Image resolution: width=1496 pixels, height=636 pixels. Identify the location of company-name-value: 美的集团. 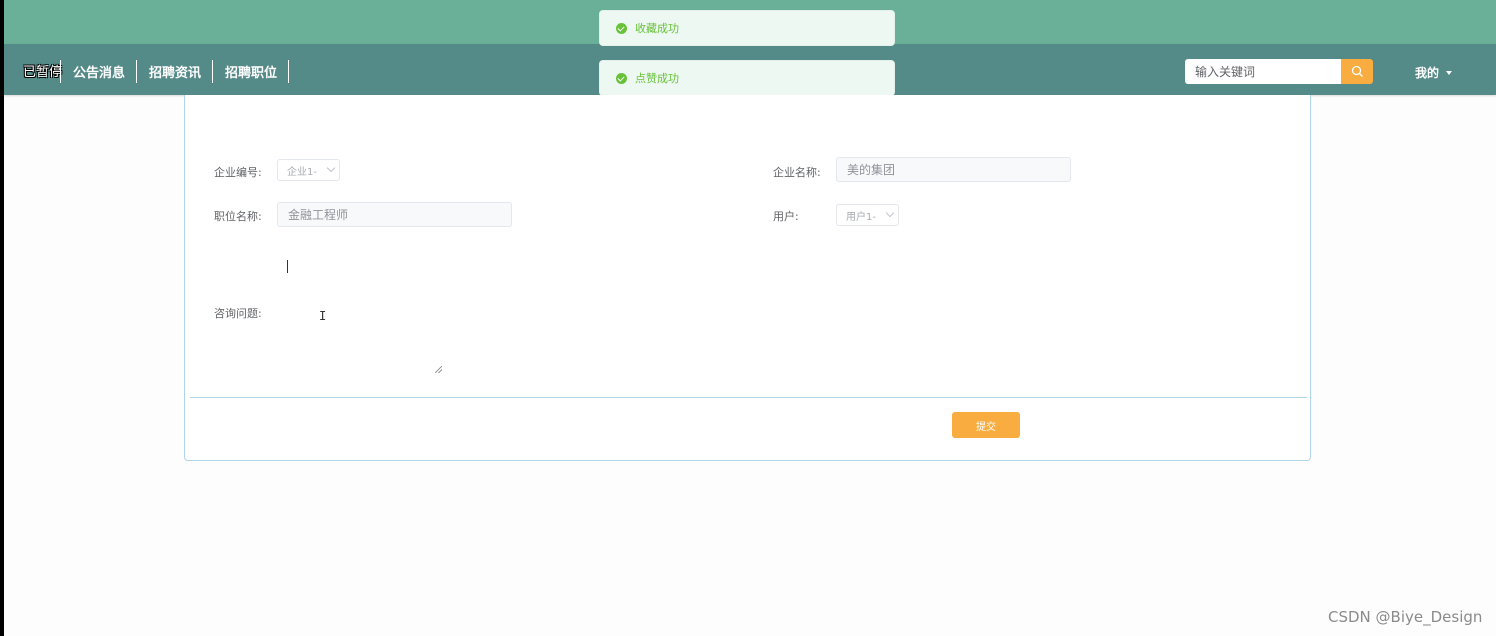
(871, 170).